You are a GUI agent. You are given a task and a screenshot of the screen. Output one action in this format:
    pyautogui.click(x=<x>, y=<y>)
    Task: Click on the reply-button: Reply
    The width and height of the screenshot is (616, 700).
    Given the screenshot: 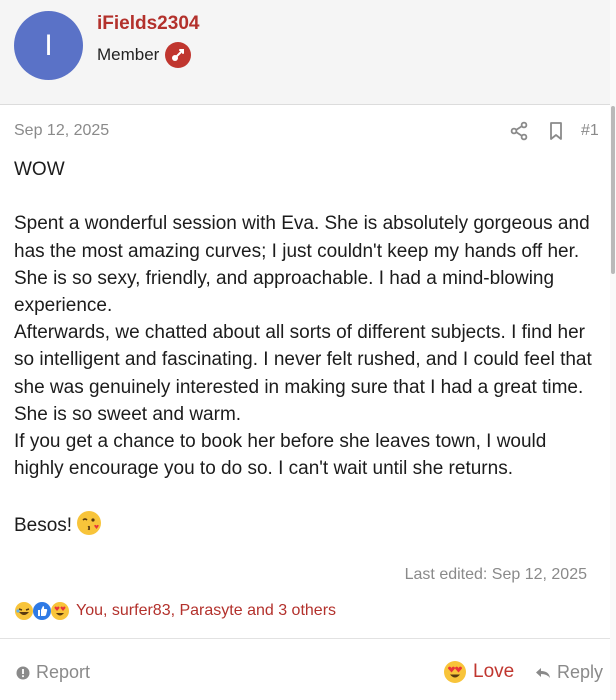 What is the action you would take?
    pyautogui.click(x=569, y=672)
    